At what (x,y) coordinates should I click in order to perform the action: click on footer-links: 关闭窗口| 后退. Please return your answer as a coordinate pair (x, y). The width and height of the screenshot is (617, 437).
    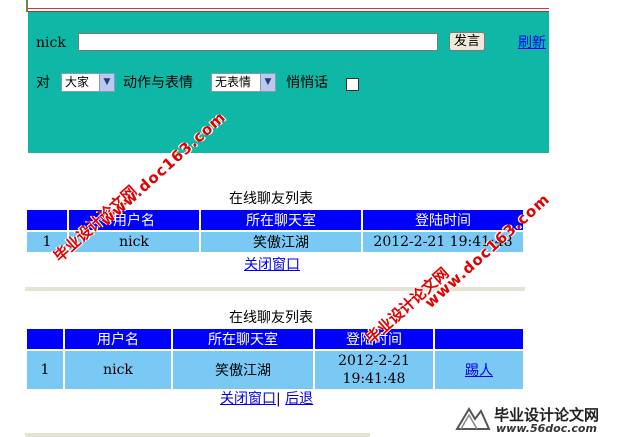
    Looking at the image, I should click on (266, 399).